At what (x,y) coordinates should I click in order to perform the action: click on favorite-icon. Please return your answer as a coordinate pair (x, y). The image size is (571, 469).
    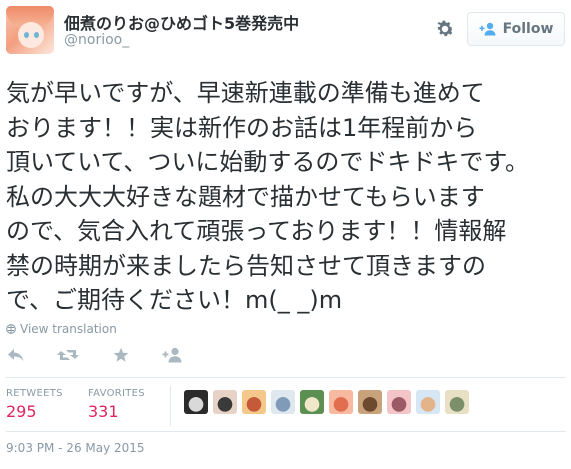
    Looking at the image, I should click on (121, 355).